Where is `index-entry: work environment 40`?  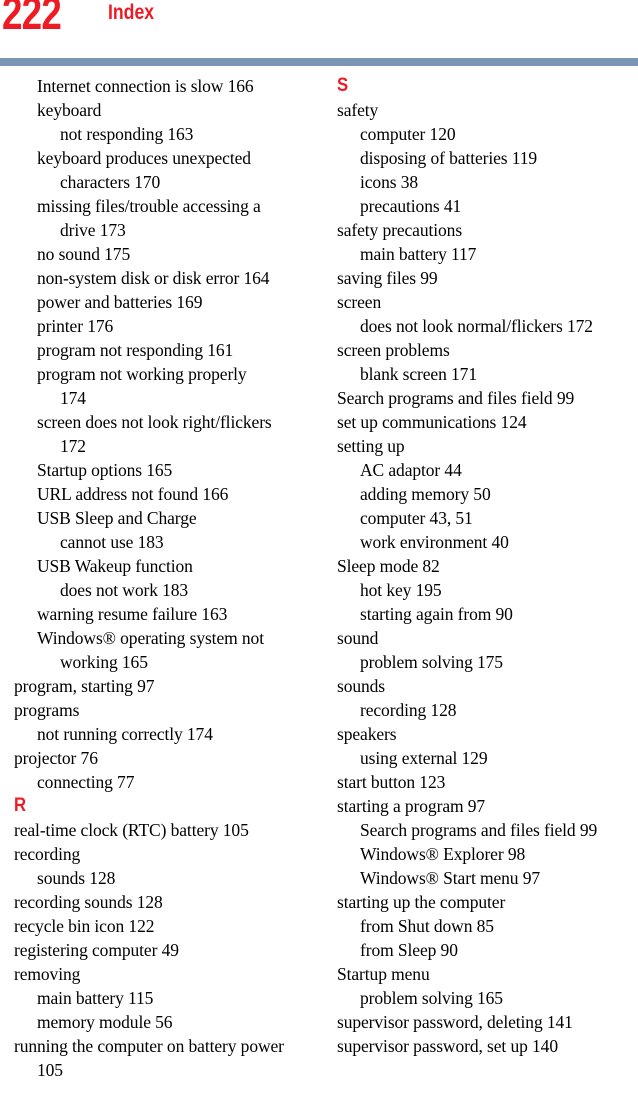
index-entry: work environment 40 is located at coordinates (434, 542).